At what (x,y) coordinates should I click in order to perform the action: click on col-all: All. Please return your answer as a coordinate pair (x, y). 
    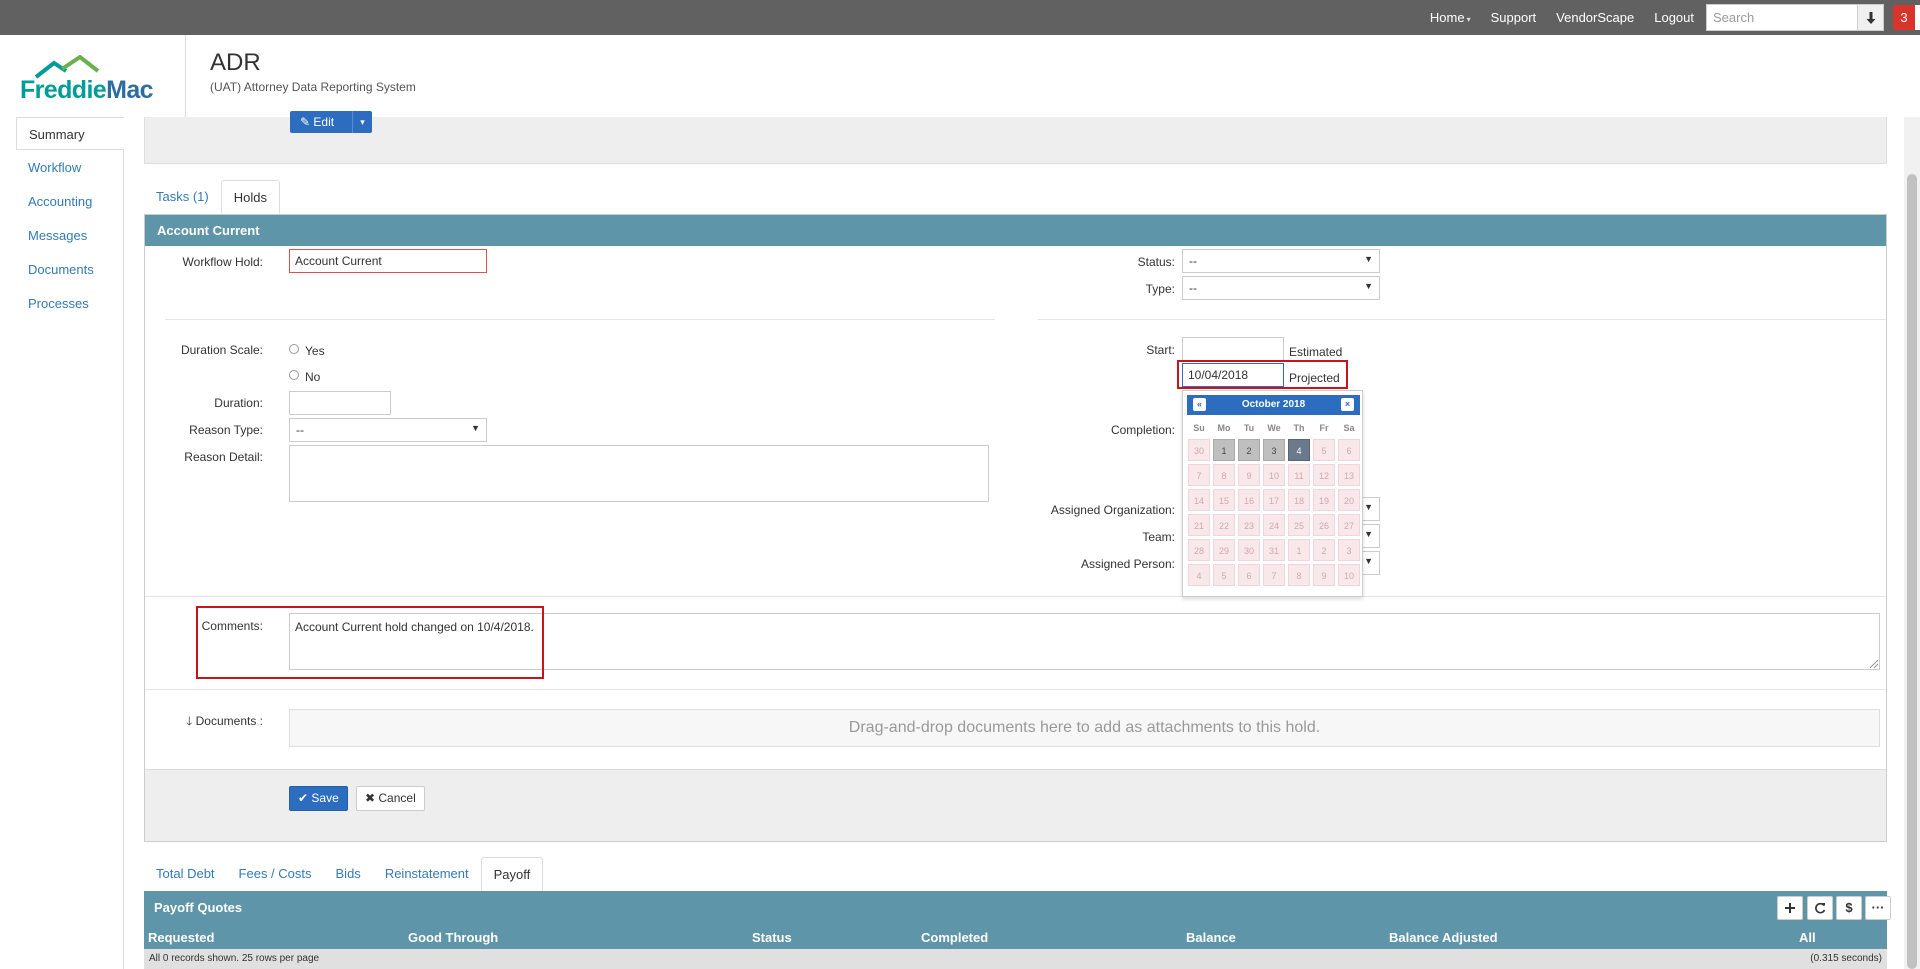
    Looking at the image, I should click on (1807, 937).